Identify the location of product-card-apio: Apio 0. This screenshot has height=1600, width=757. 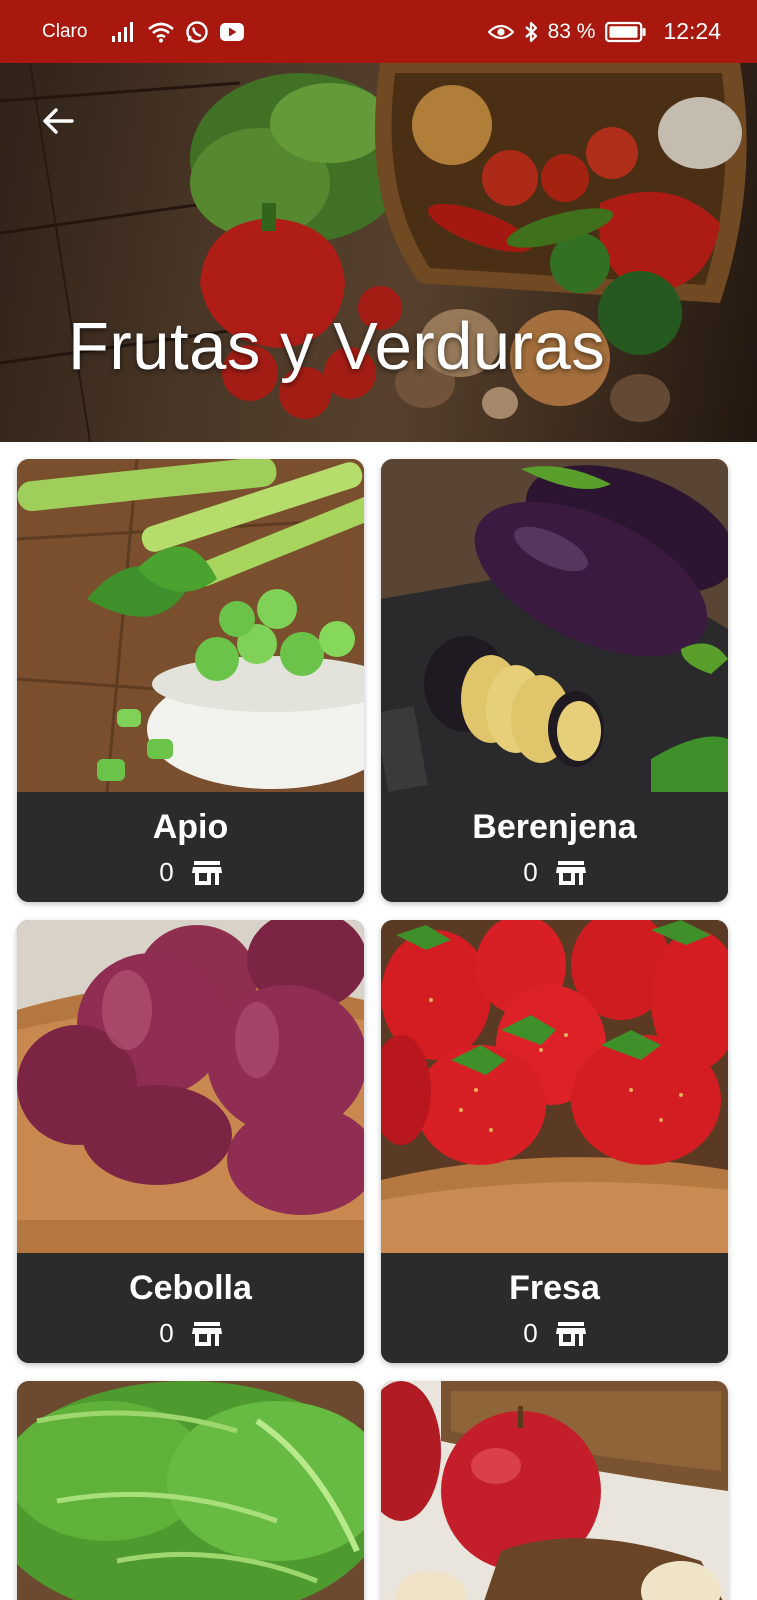
(190, 680).